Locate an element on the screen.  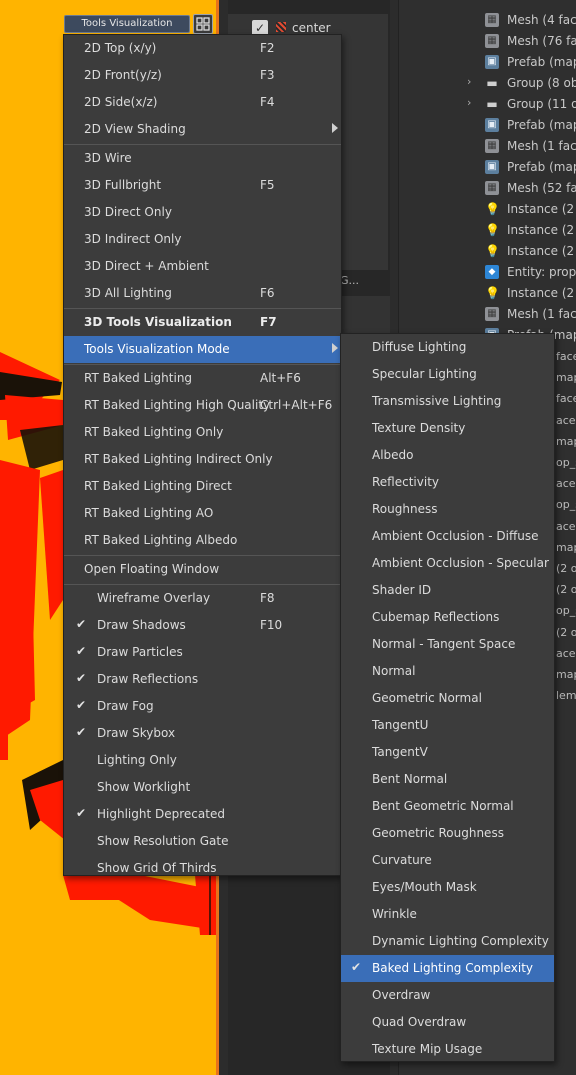
menu-item-2d-view-shading: 2D View Shading is located at coordinates (202, 129).